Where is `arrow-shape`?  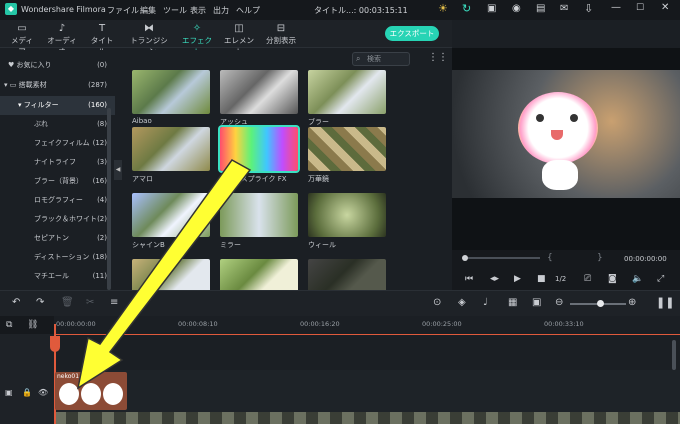 arrow-shape is located at coordinates (164, 274).